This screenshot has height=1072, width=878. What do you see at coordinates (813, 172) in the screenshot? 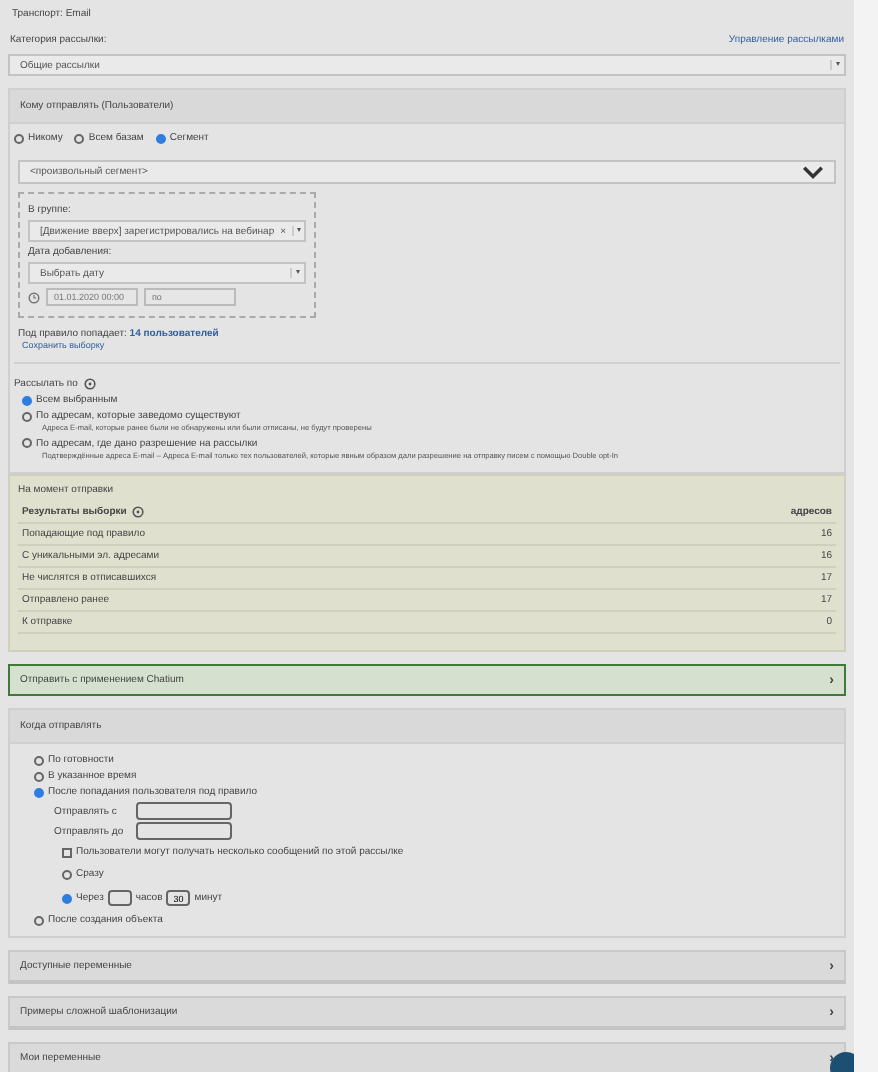
I see `chevron-down-icon` at bounding box center [813, 172].